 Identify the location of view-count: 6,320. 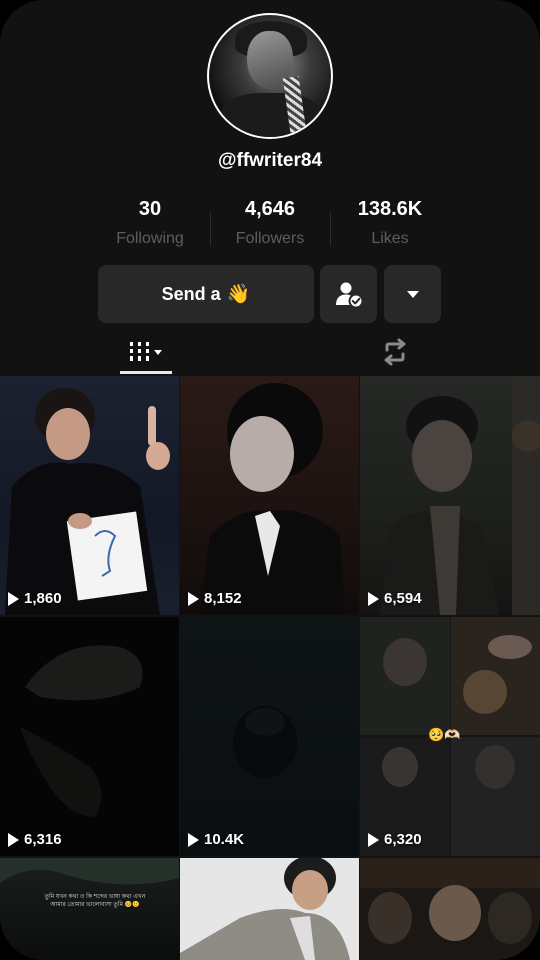
(395, 839).